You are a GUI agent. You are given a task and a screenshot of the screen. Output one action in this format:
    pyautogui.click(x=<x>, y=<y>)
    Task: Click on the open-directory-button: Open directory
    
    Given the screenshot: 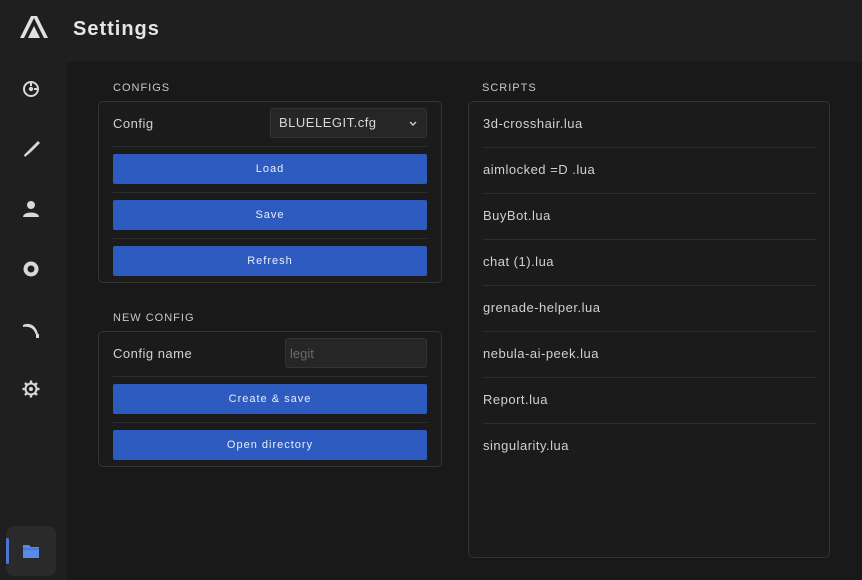 What is the action you would take?
    pyautogui.click(x=270, y=445)
    